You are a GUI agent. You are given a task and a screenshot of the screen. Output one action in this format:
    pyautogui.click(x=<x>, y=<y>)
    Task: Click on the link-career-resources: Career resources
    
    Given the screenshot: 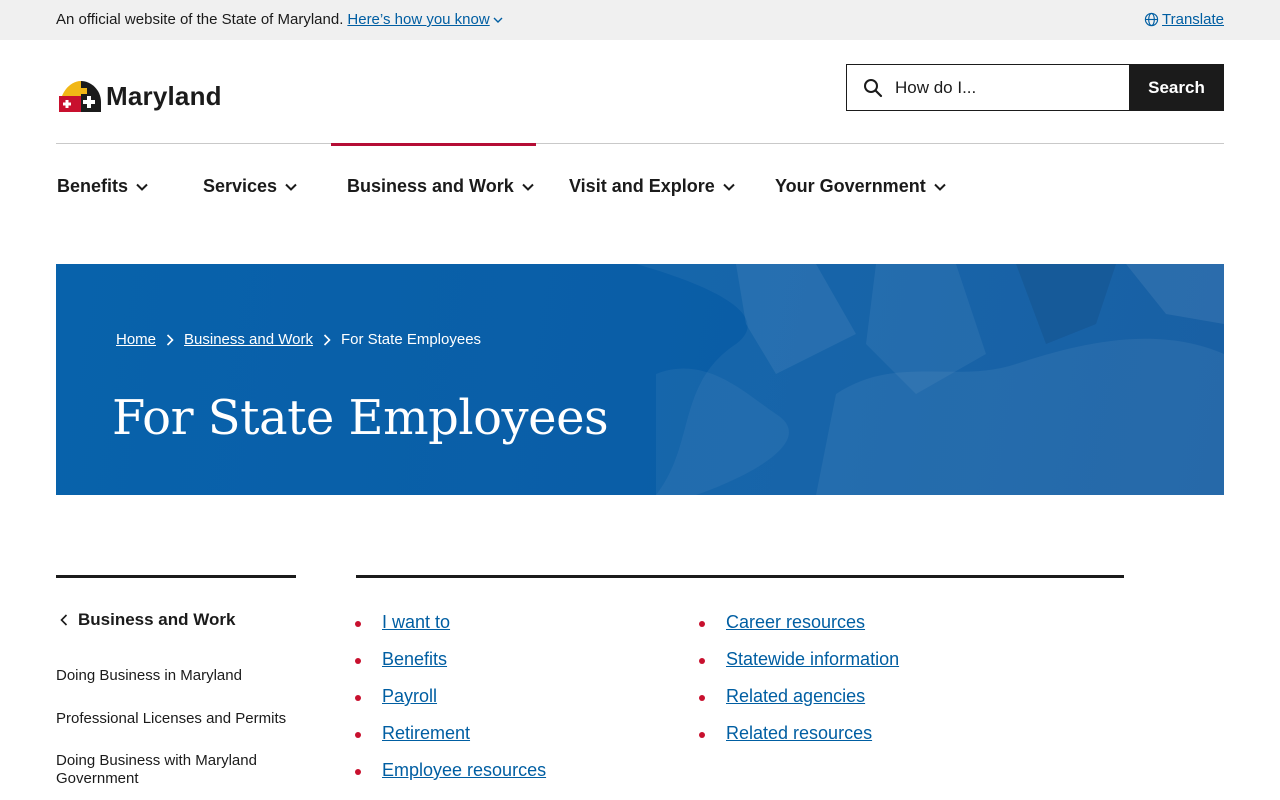 What is the action you would take?
    pyautogui.click(x=795, y=622)
    